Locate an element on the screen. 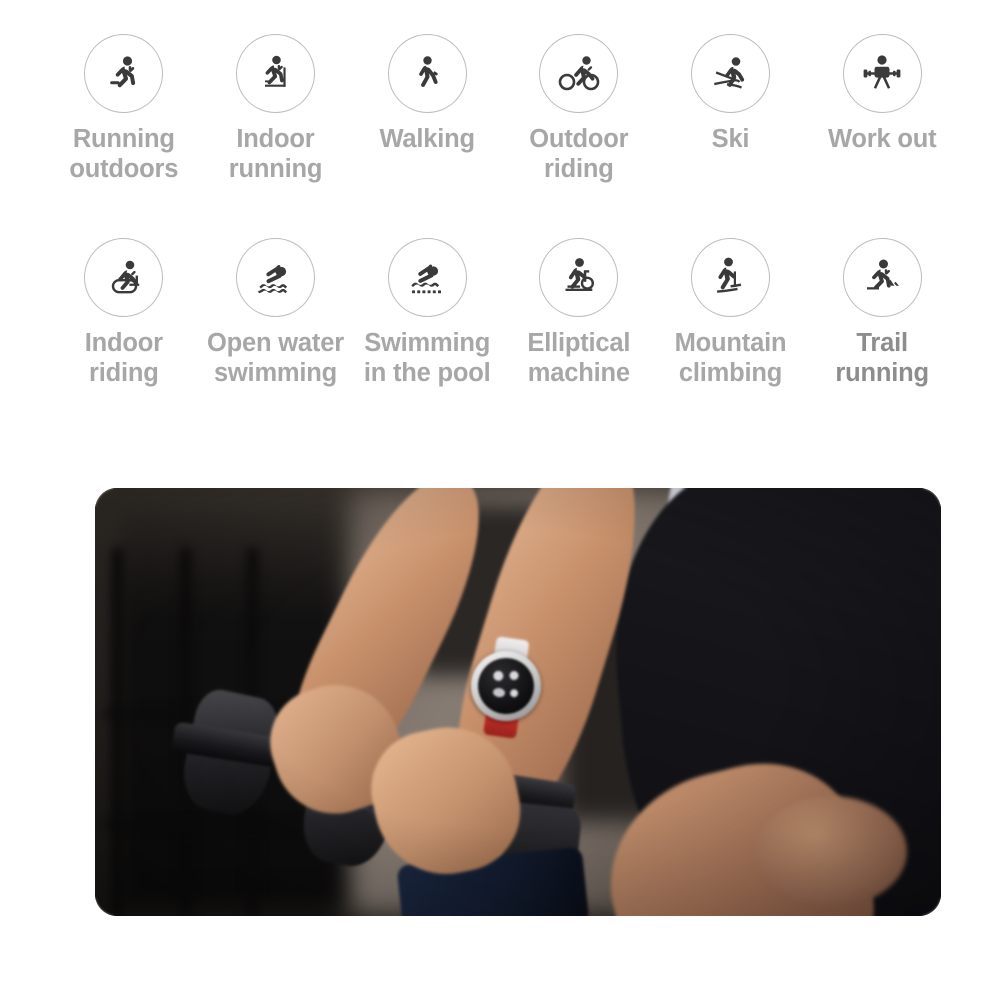 The image size is (1000, 1000). sport-mode-label: Elliptical machine is located at coordinates (579, 358).